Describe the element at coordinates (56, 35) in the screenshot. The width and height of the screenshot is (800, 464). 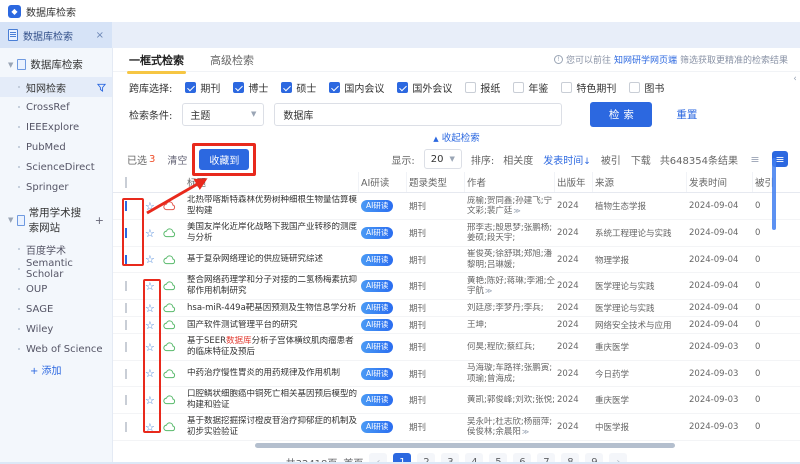
I see `tab-database-search: 数据库检索 ×` at that location.